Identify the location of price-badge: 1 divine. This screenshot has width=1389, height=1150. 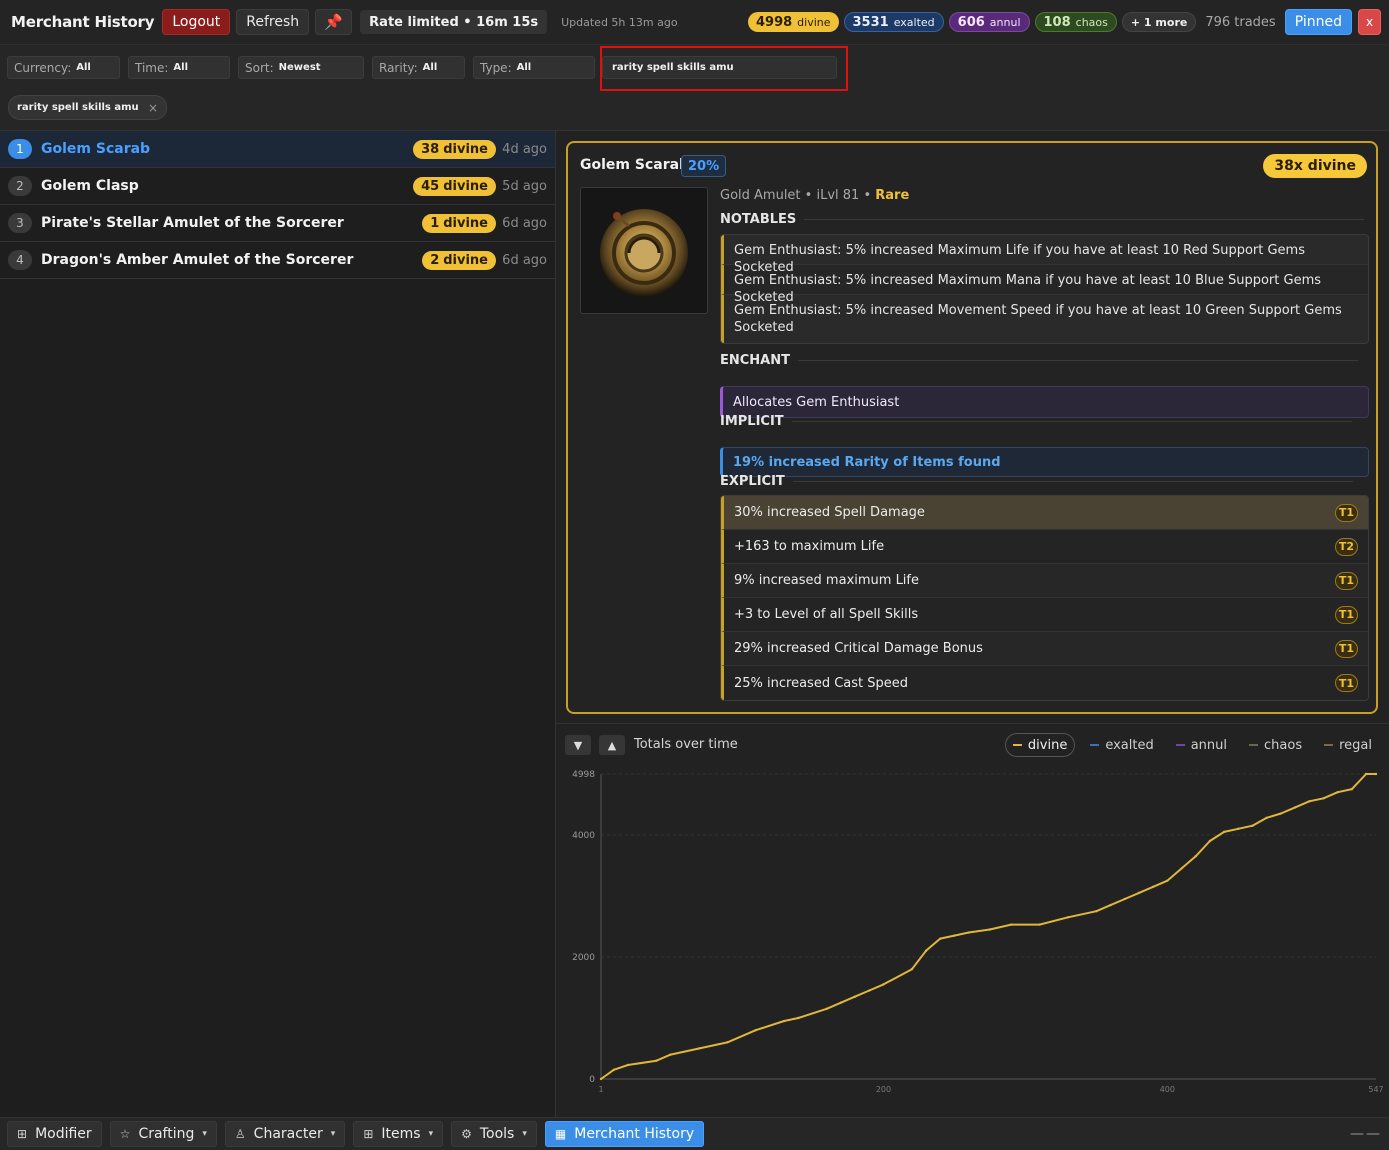
(459, 223).